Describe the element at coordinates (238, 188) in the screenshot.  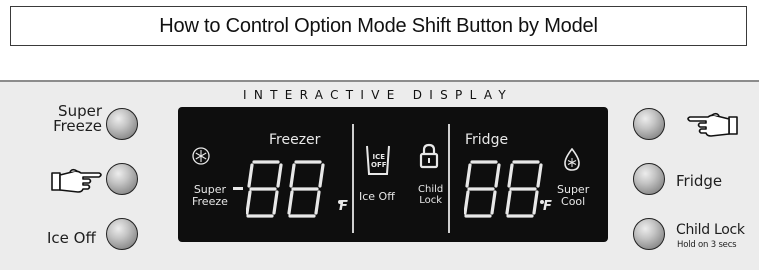
I see `minus-sign` at that location.